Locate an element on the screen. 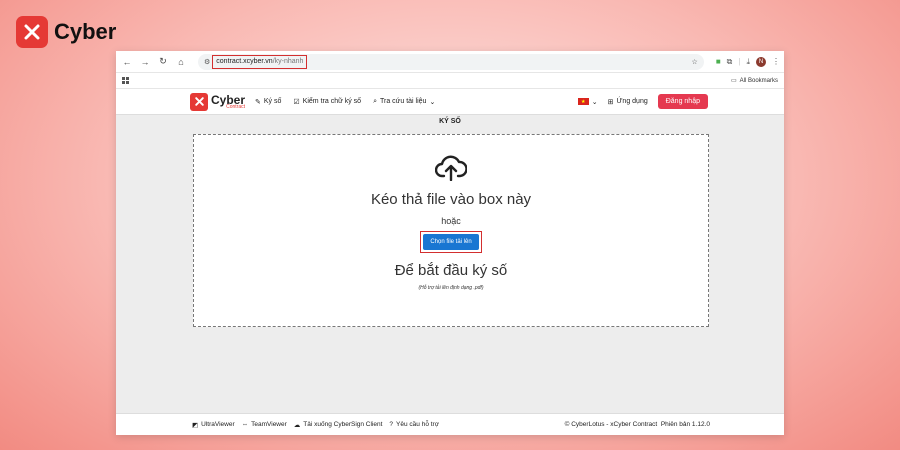 Image resolution: width=900 pixels, height=450 pixels. reload-icon: ↻ is located at coordinates (163, 62).